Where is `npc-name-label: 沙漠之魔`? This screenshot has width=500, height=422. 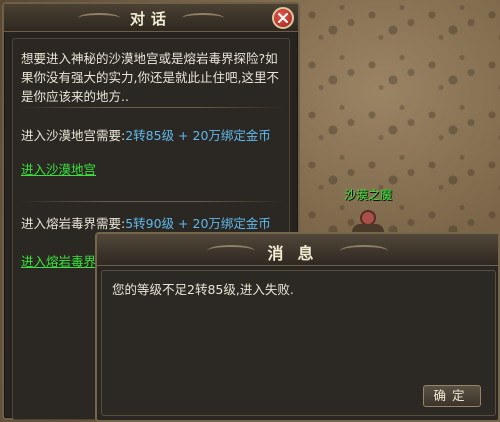 npc-name-label: 沙漠之魔 is located at coordinates (368, 195).